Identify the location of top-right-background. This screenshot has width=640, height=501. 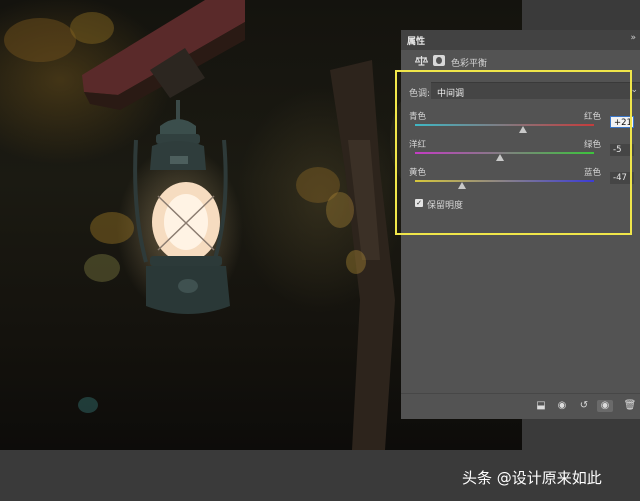
(581, 15).